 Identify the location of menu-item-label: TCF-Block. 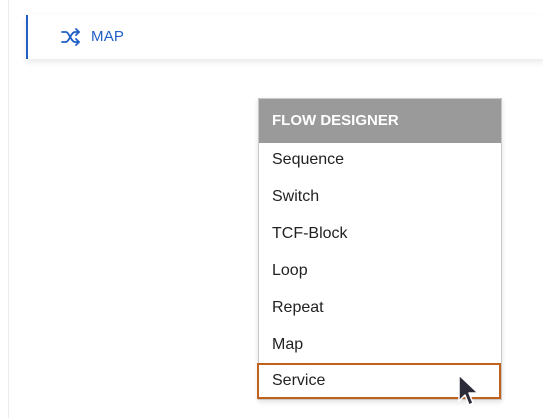
(310, 233).